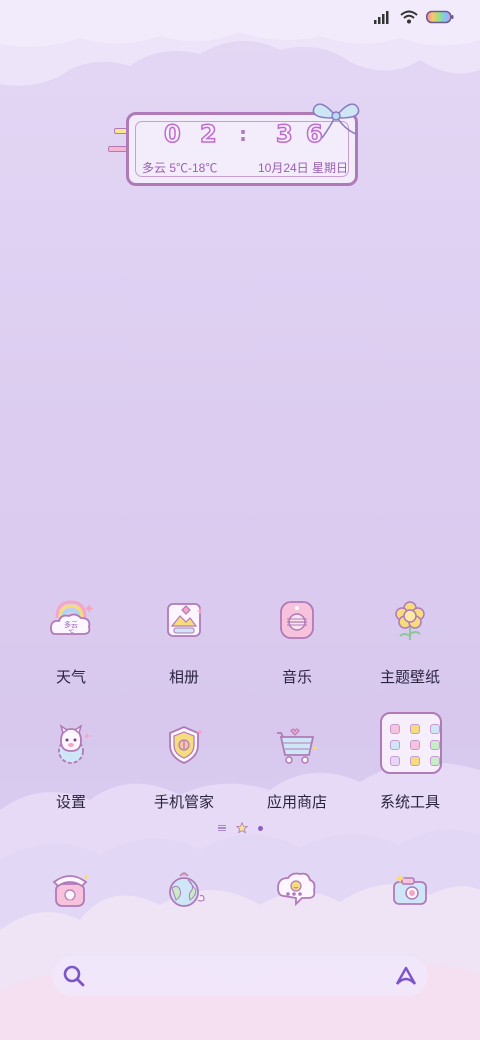 The image size is (480, 1040). I want to click on battery-icon, so click(440, 17).